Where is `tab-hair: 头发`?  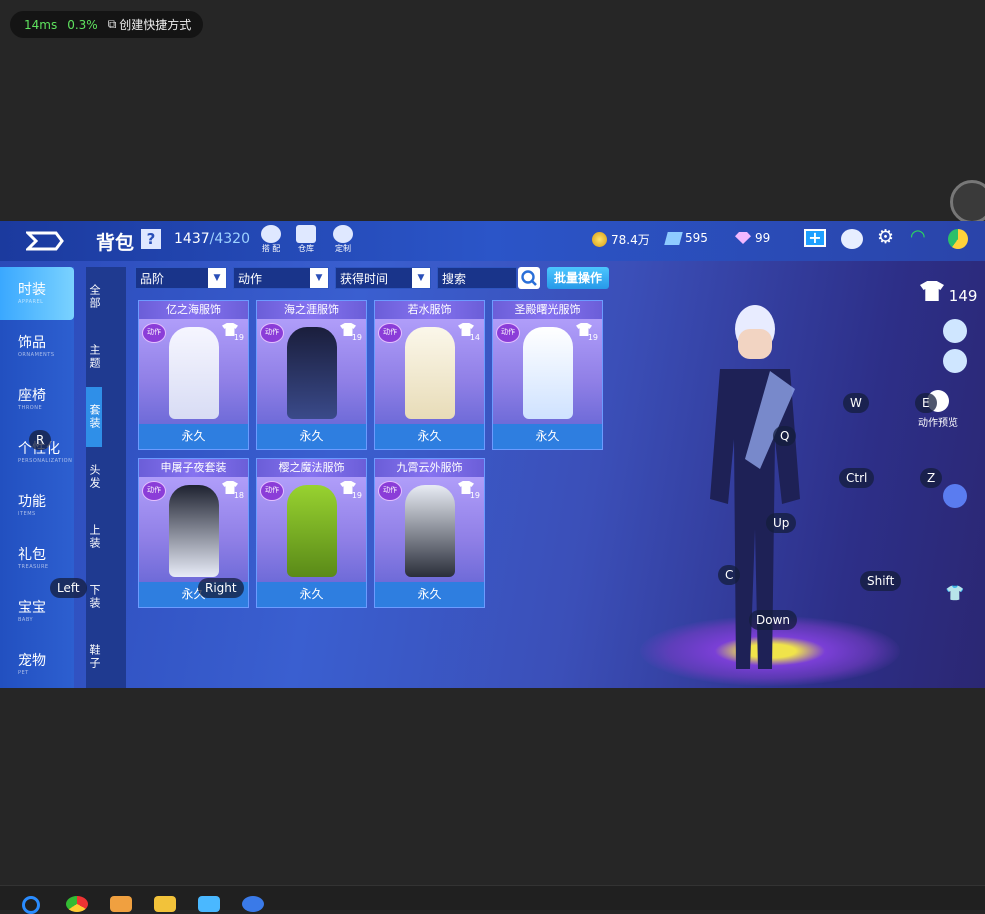
tab-hair: 头发 is located at coordinates (94, 477).